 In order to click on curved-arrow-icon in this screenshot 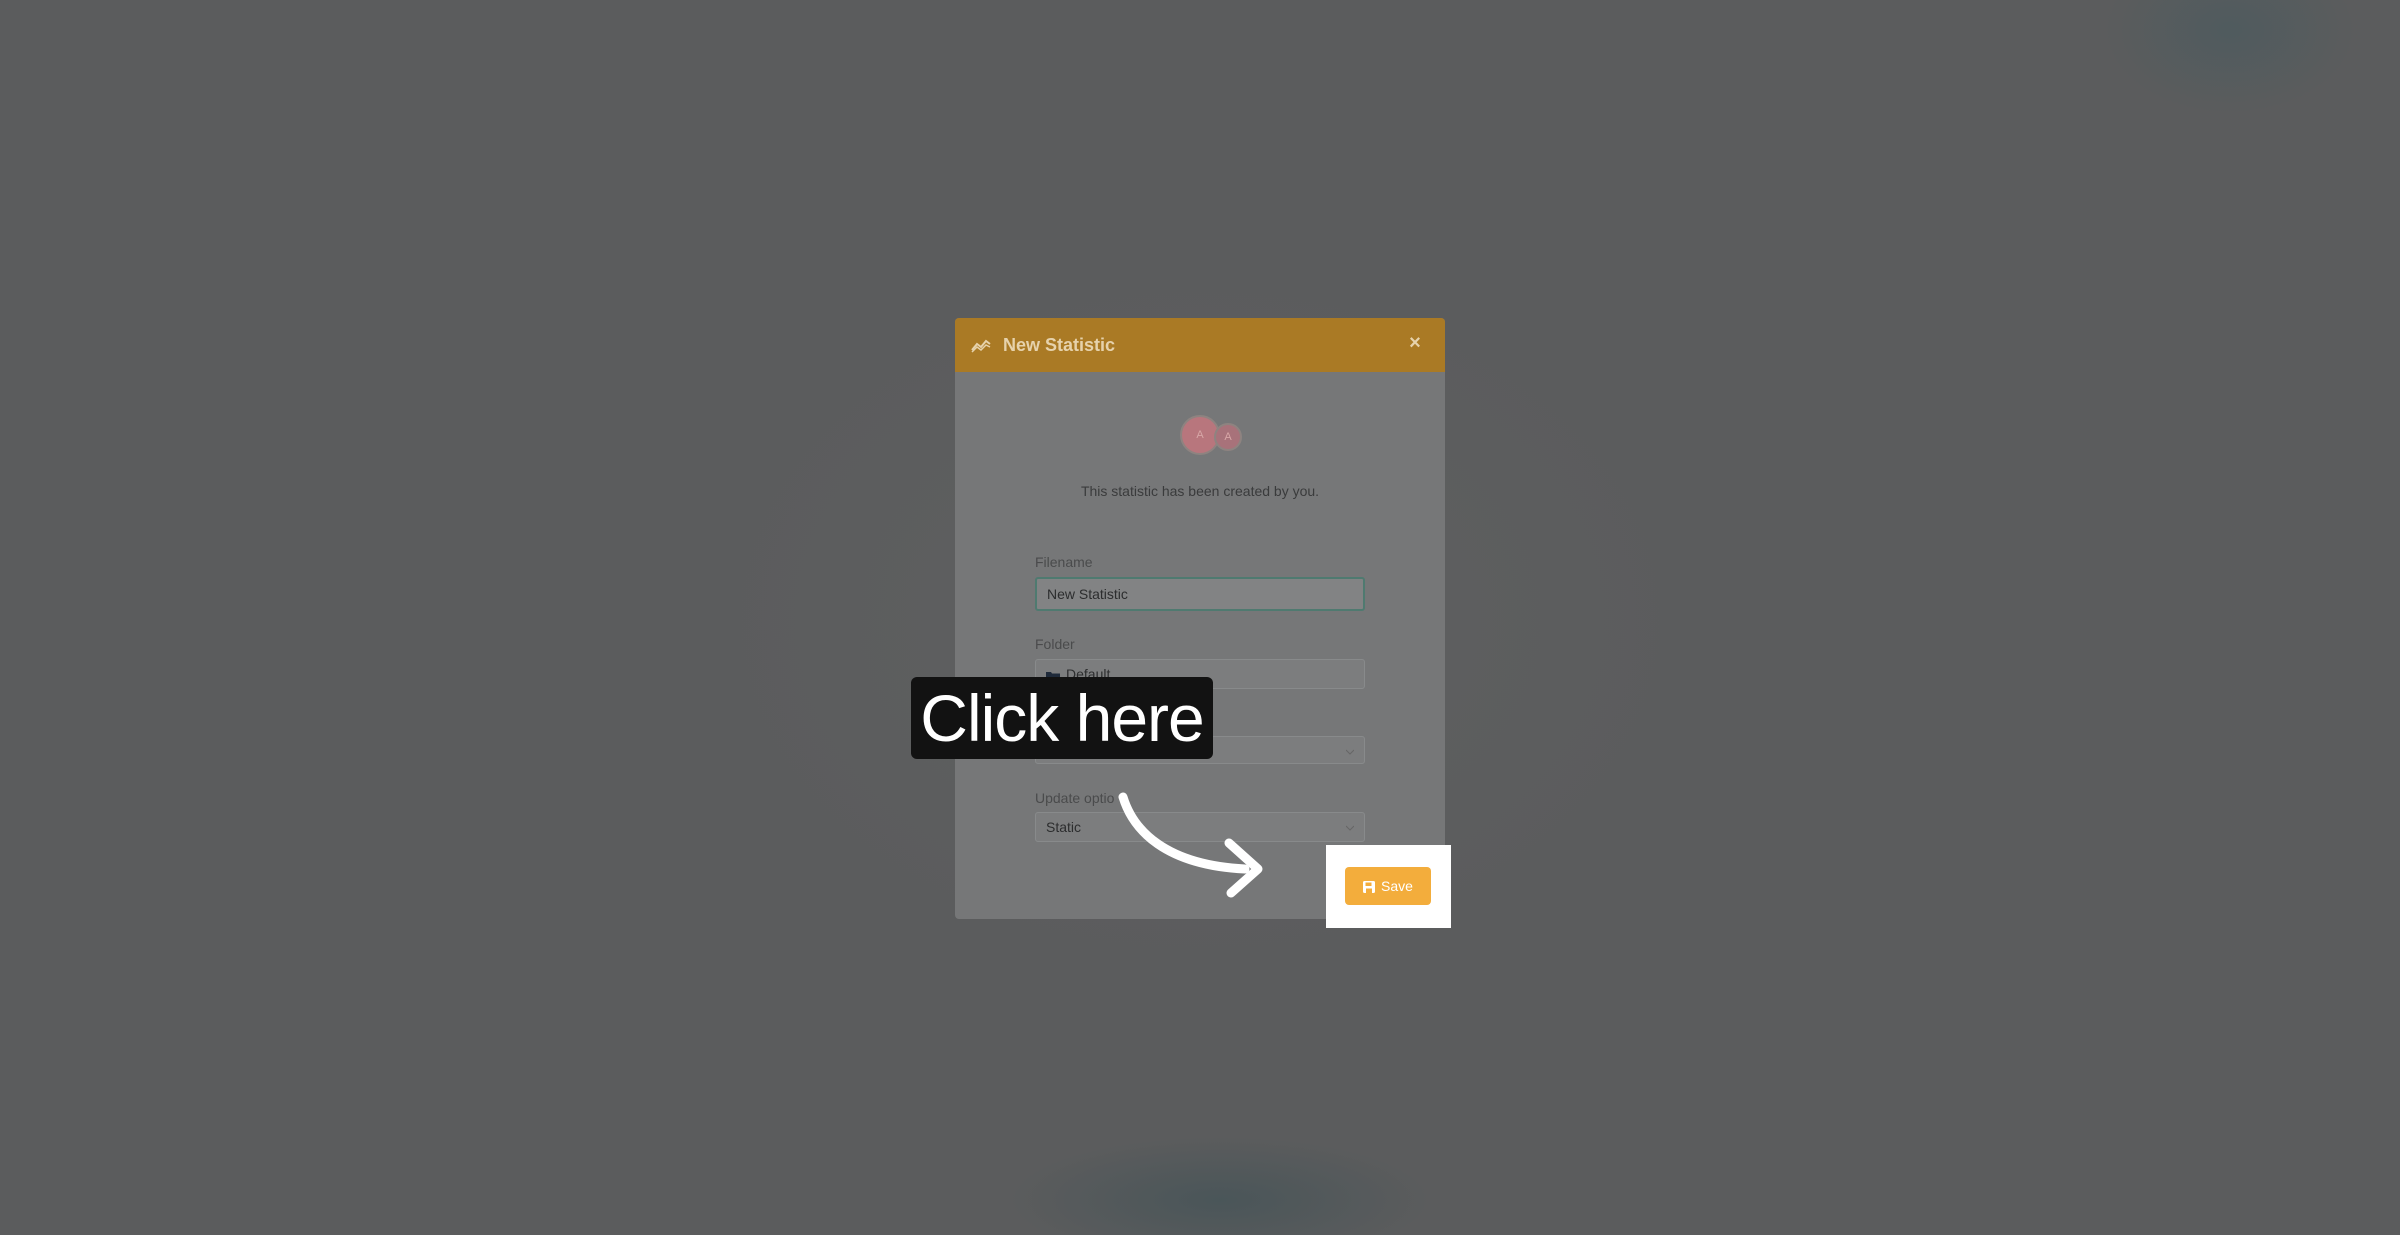, I will do `click(1190, 845)`.